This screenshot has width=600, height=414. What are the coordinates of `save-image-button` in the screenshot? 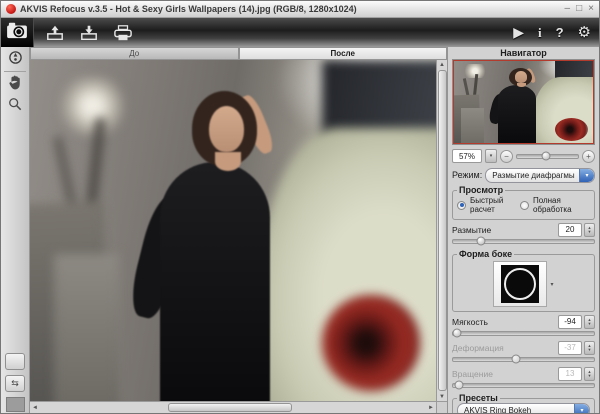 It's located at (89, 33).